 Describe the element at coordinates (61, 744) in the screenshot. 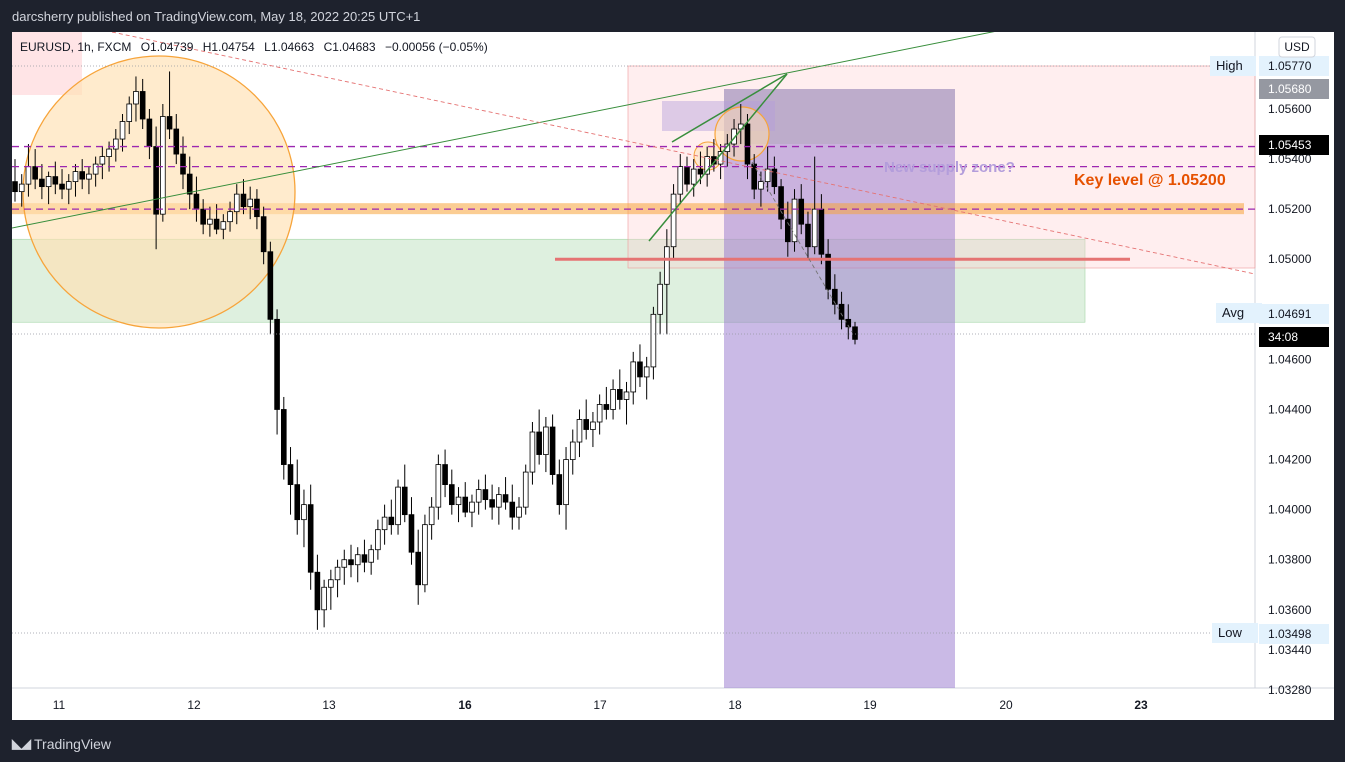

I see `tradingview-brand: ◣◢ TradingView` at that location.